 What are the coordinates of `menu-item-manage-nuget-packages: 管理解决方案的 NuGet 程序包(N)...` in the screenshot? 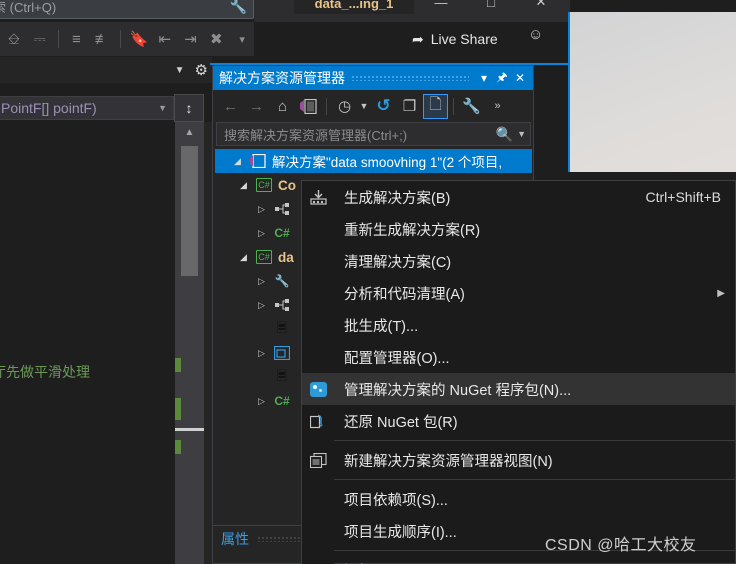 It's located at (518, 389).